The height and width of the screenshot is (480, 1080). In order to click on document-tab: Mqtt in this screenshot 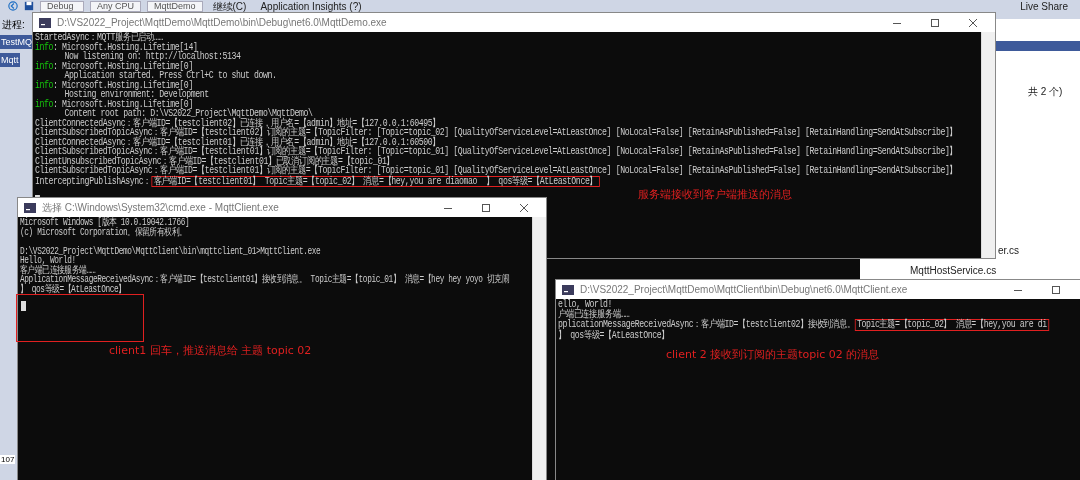, I will do `click(10, 60)`.